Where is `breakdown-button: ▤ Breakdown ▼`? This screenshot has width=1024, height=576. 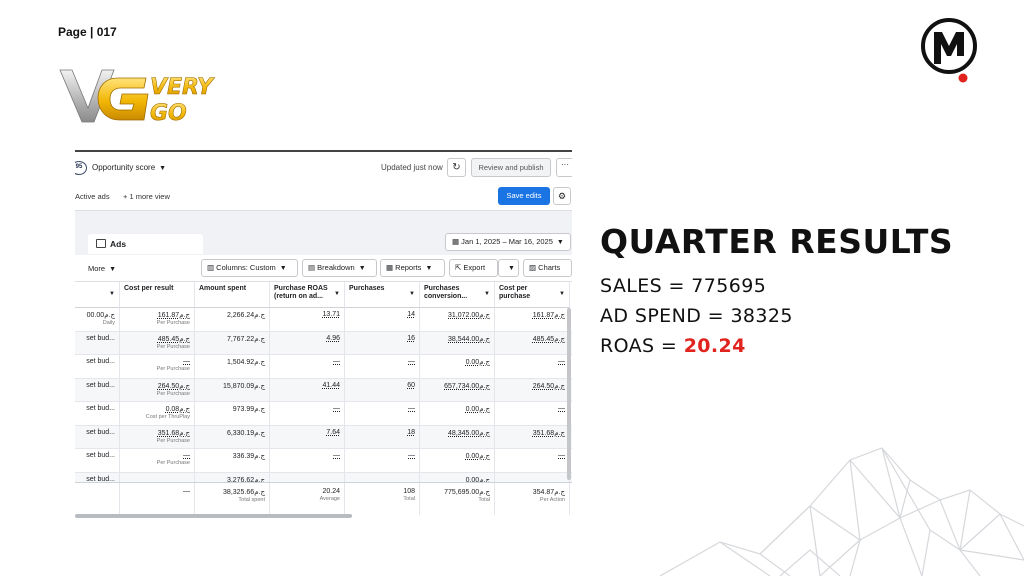 breakdown-button: ▤ Breakdown ▼ is located at coordinates (339, 268).